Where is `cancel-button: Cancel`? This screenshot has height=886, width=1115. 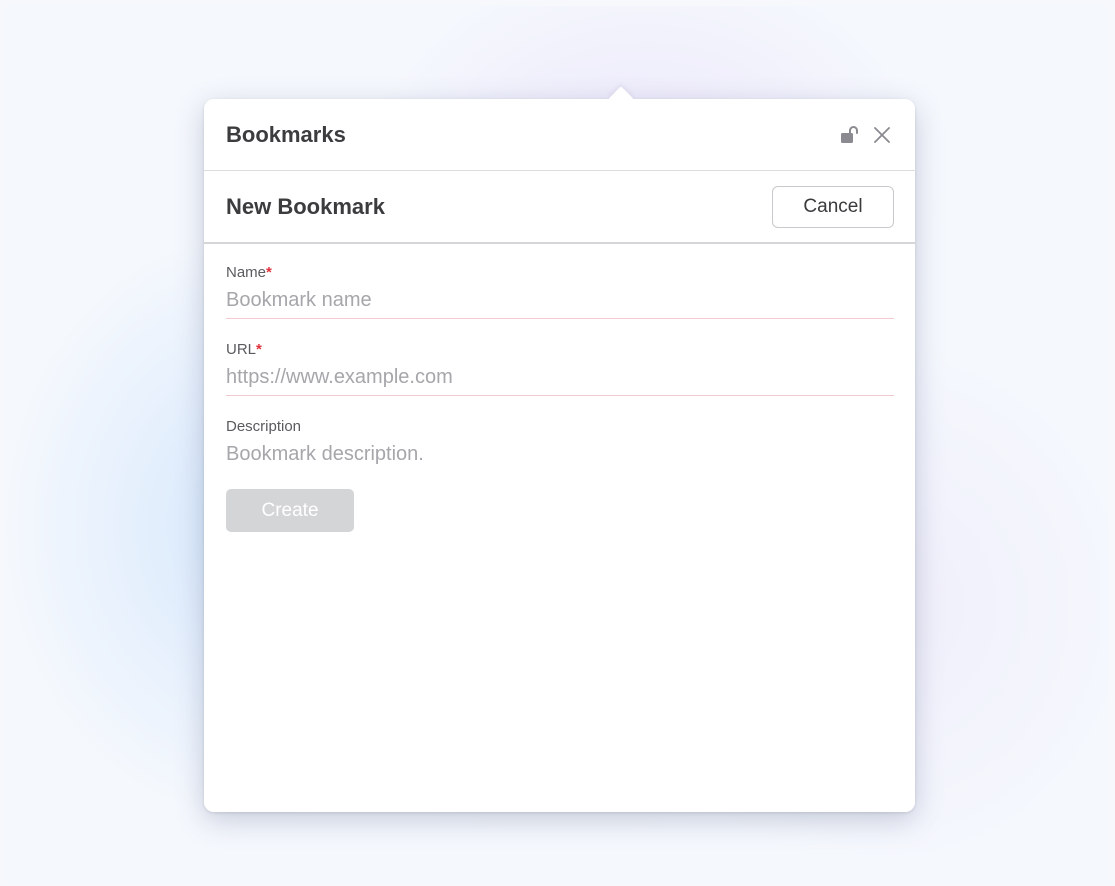 cancel-button: Cancel is located at coordinates (833, 206).